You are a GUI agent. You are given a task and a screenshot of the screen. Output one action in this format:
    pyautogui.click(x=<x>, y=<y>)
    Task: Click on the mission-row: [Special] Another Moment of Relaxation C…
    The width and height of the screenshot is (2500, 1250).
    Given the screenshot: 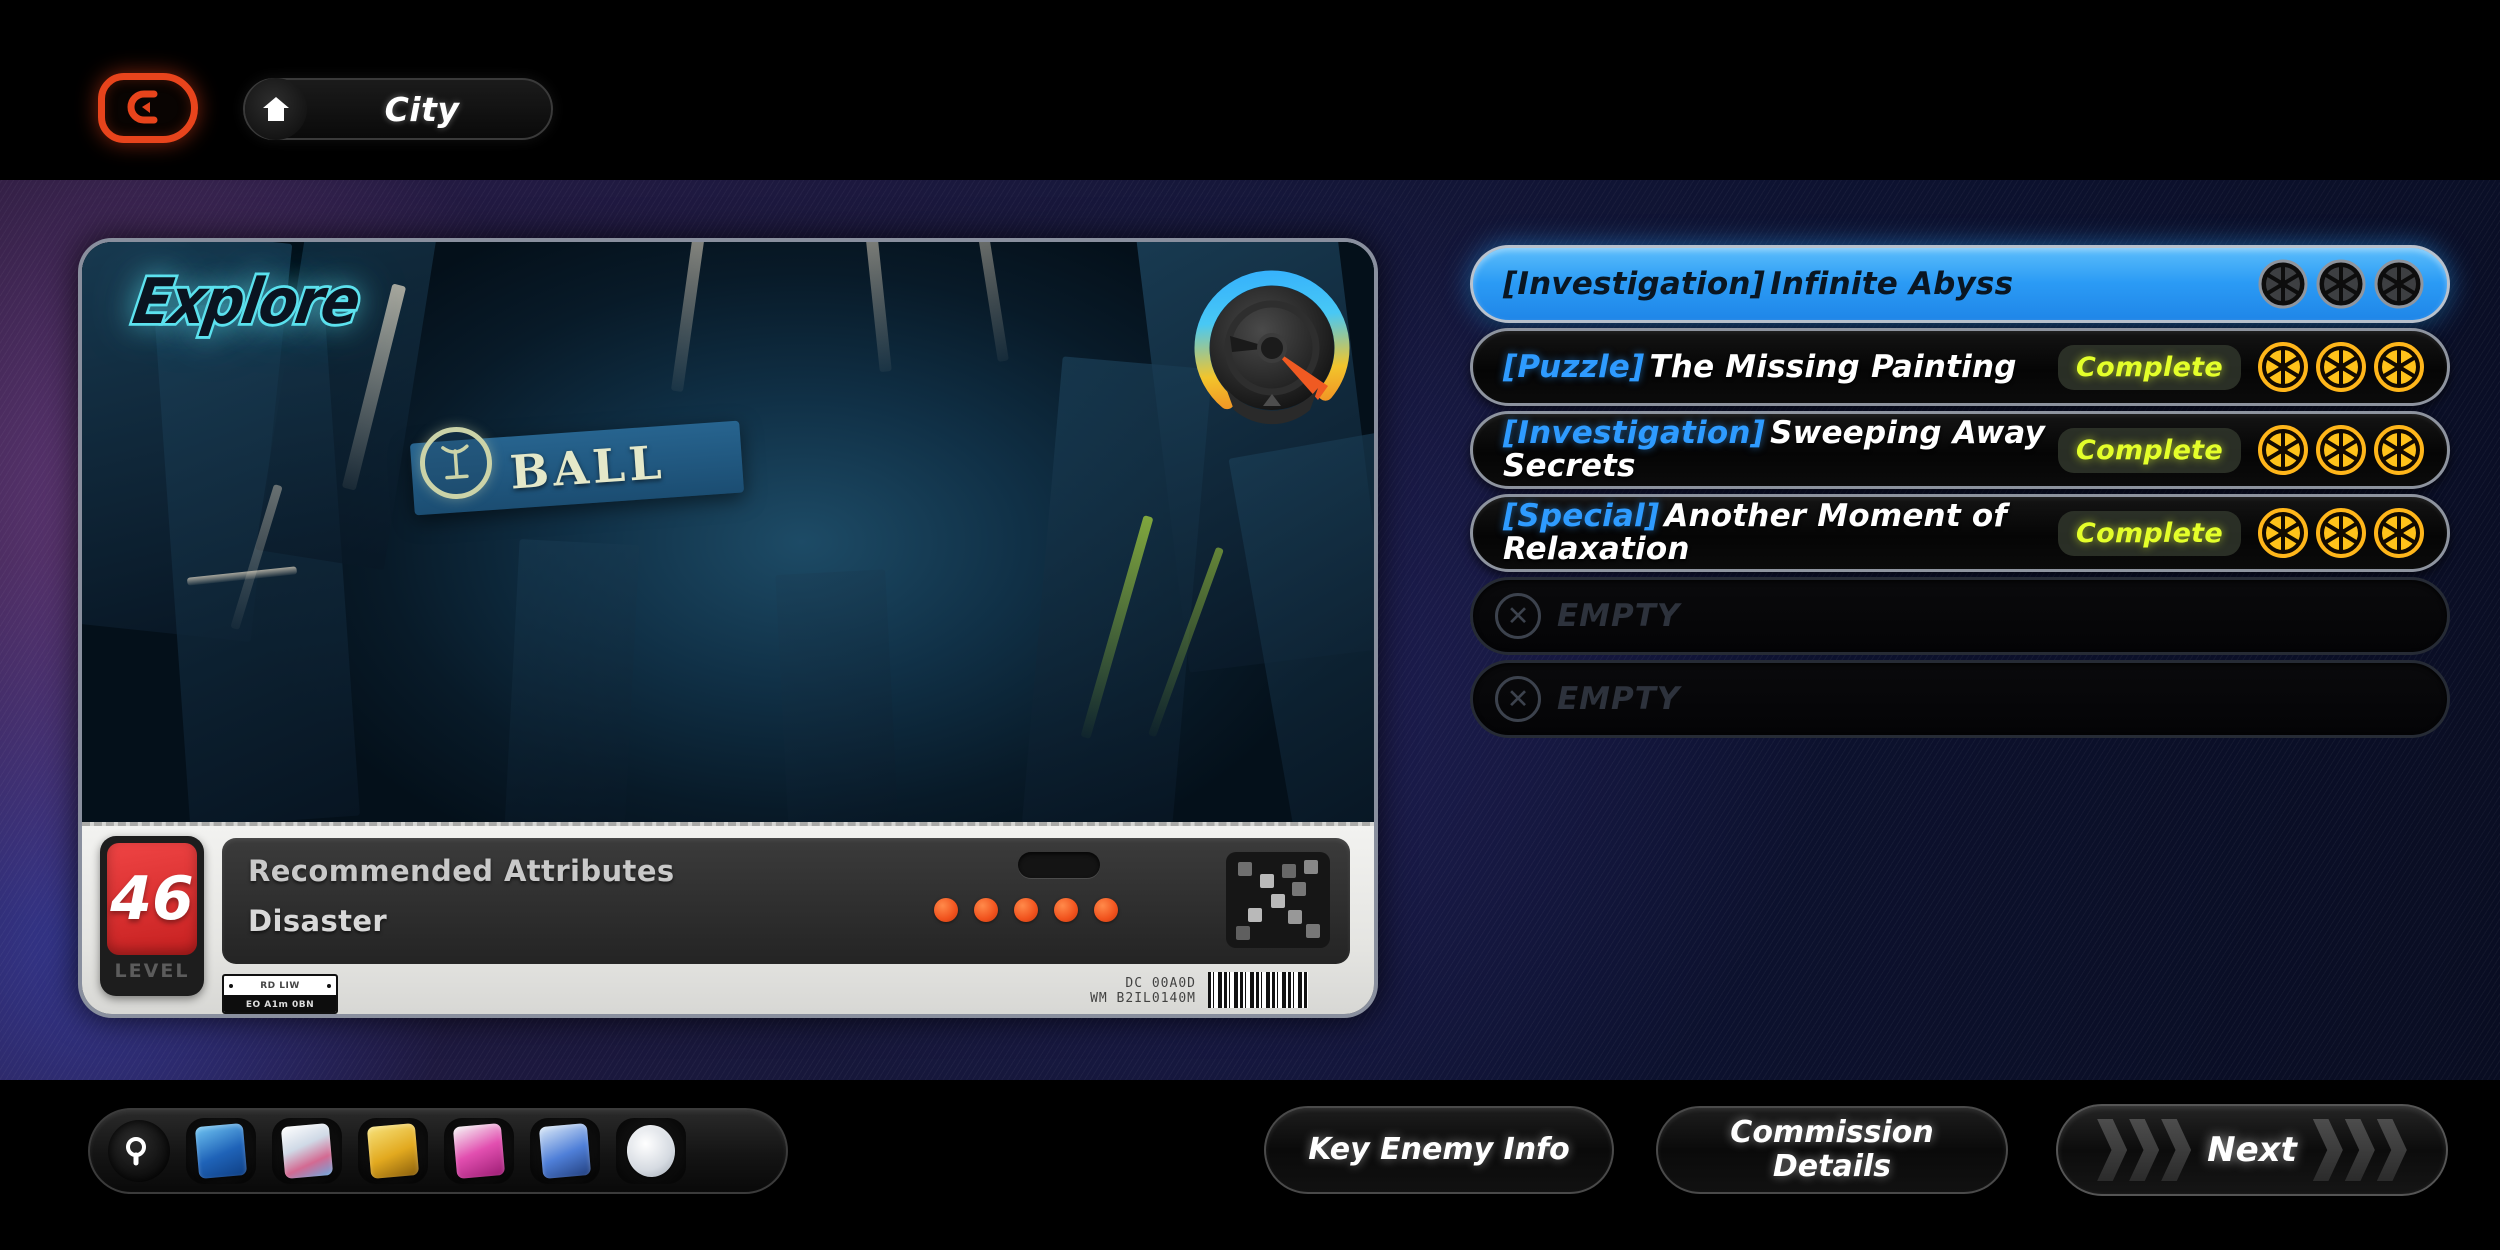 What is the action you would take?
    pyautogui.click(x=1960, y=533)
    